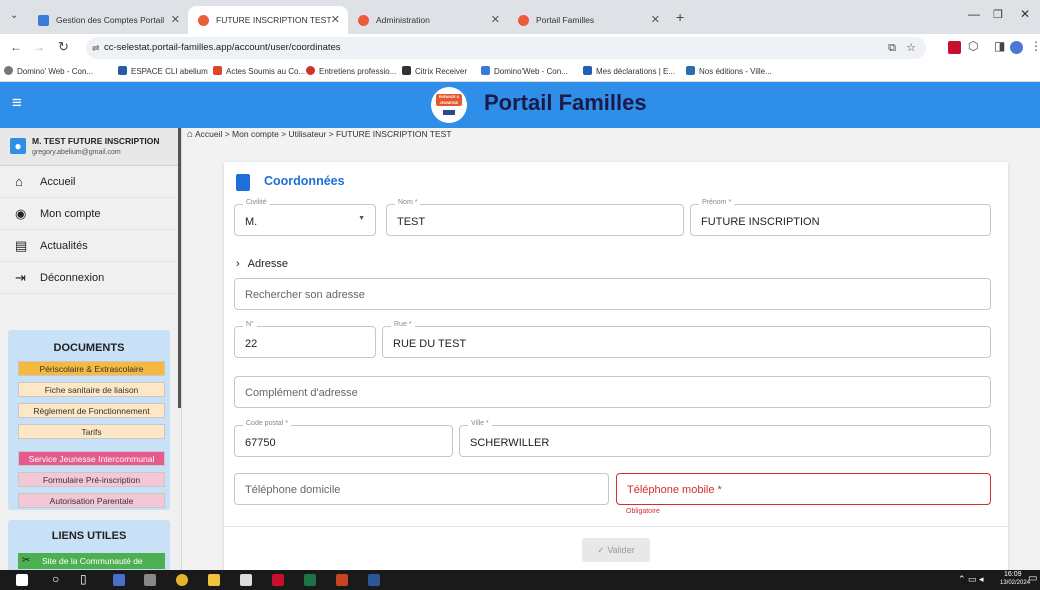 The height and width of the screenshot is (590, 1040). Describe the element at coordinates (18, 146) in the screenshot. I see `user-avatar-icon: ●` at that location.